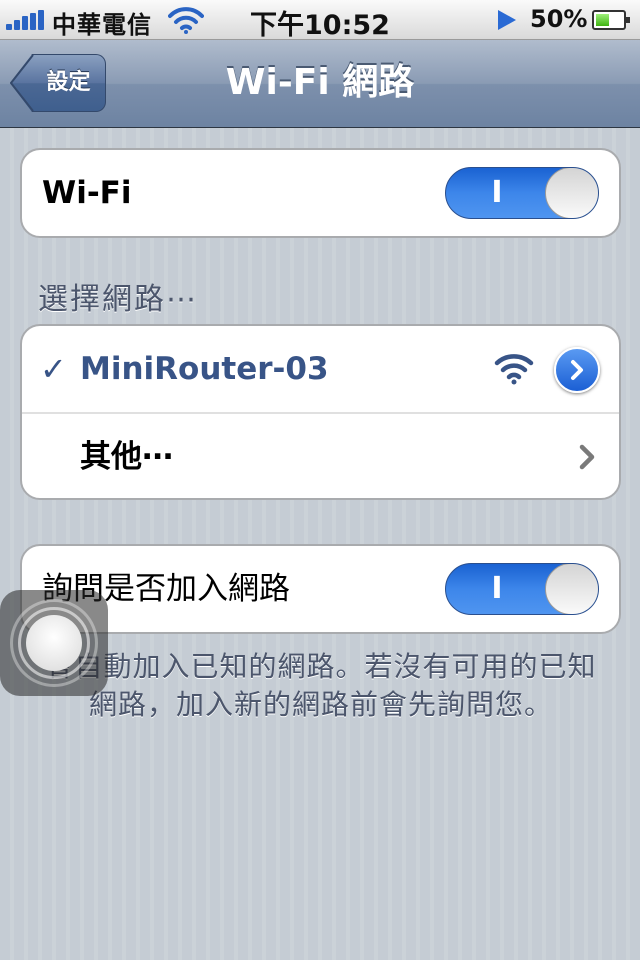 The image size is (640, 960). Describe the element at coordinates (522, 193) in the screenshot. I see `wifi-toggle: I` at that location.